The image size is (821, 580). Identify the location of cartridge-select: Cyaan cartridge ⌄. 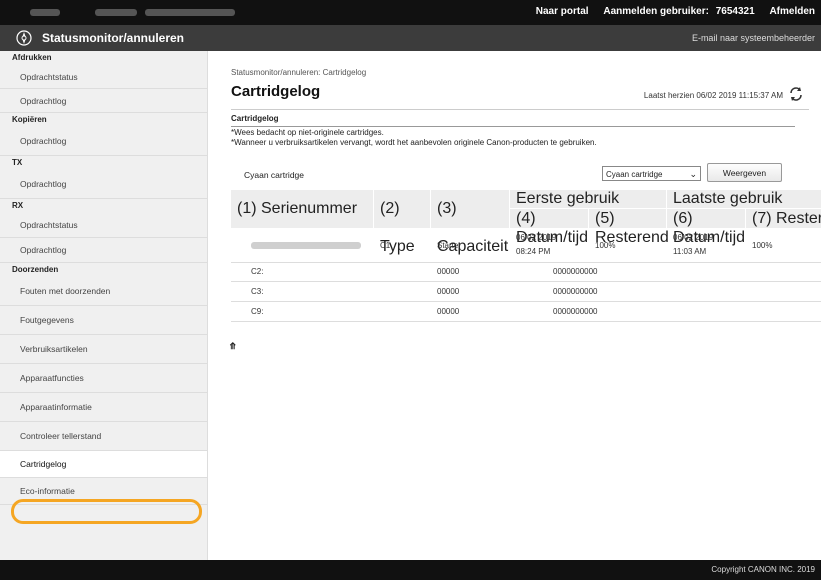
(651, 173).